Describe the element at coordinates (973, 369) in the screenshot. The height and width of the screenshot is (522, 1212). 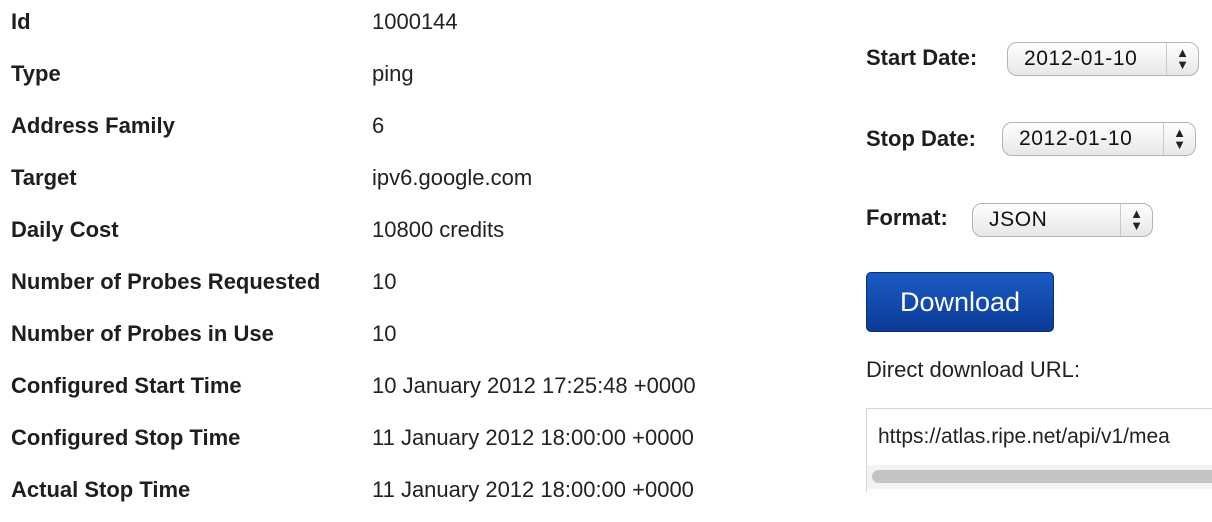
I see `direct-download-url-label: Direct download URL:` at that location.